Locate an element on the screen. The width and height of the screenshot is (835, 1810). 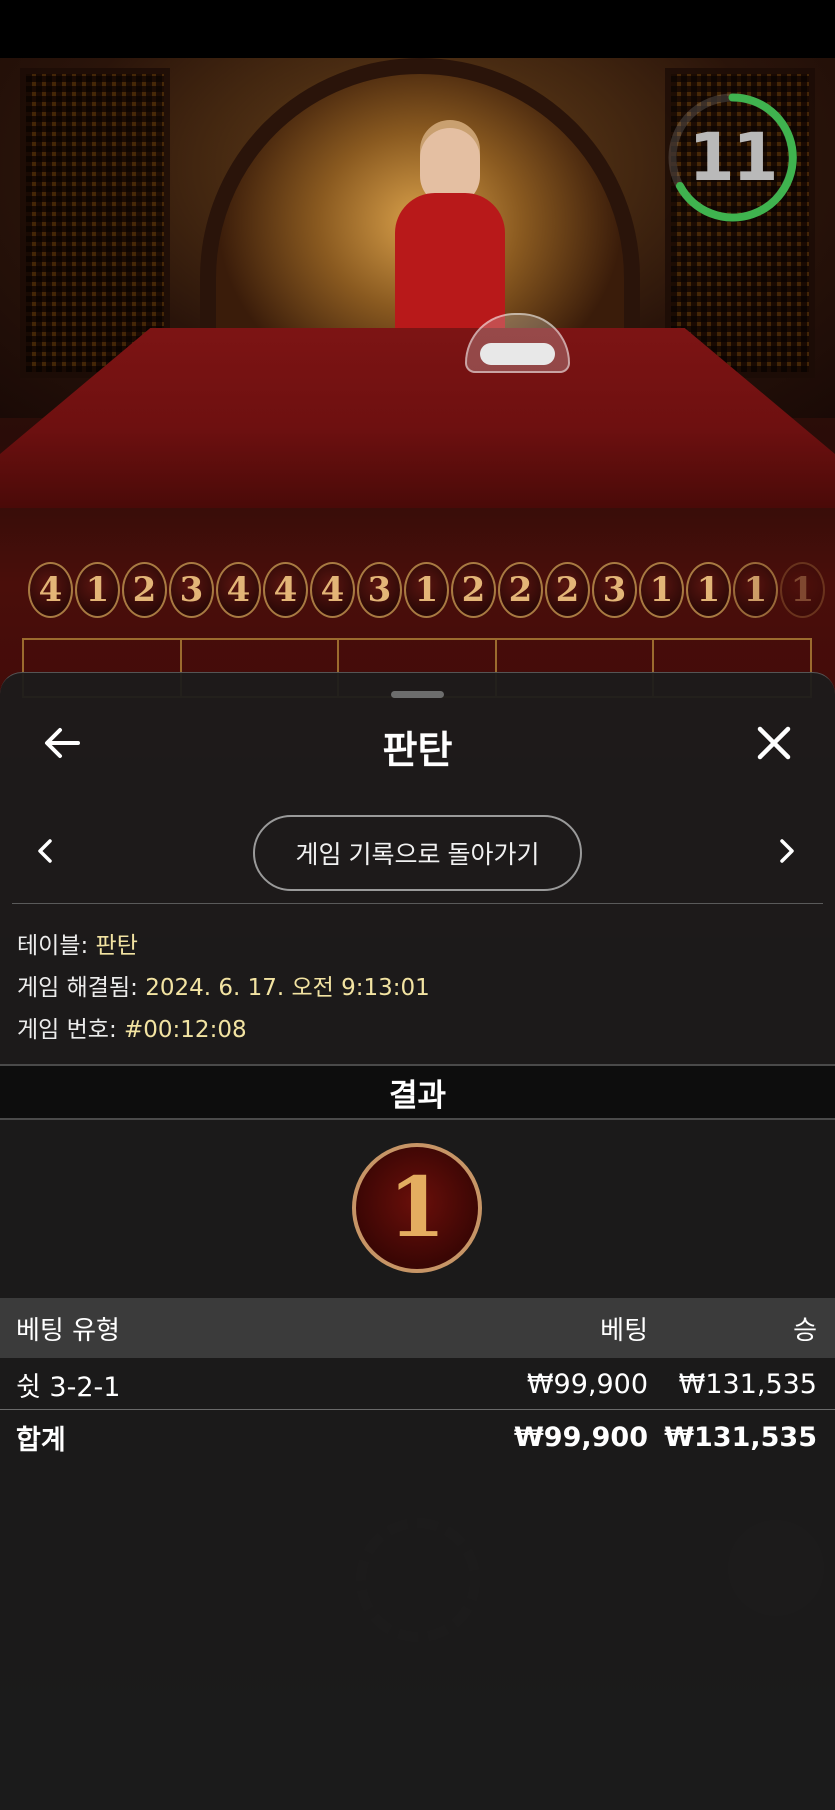
row-win-amount: ₩131,535 is located at coordinates (747, 1384).